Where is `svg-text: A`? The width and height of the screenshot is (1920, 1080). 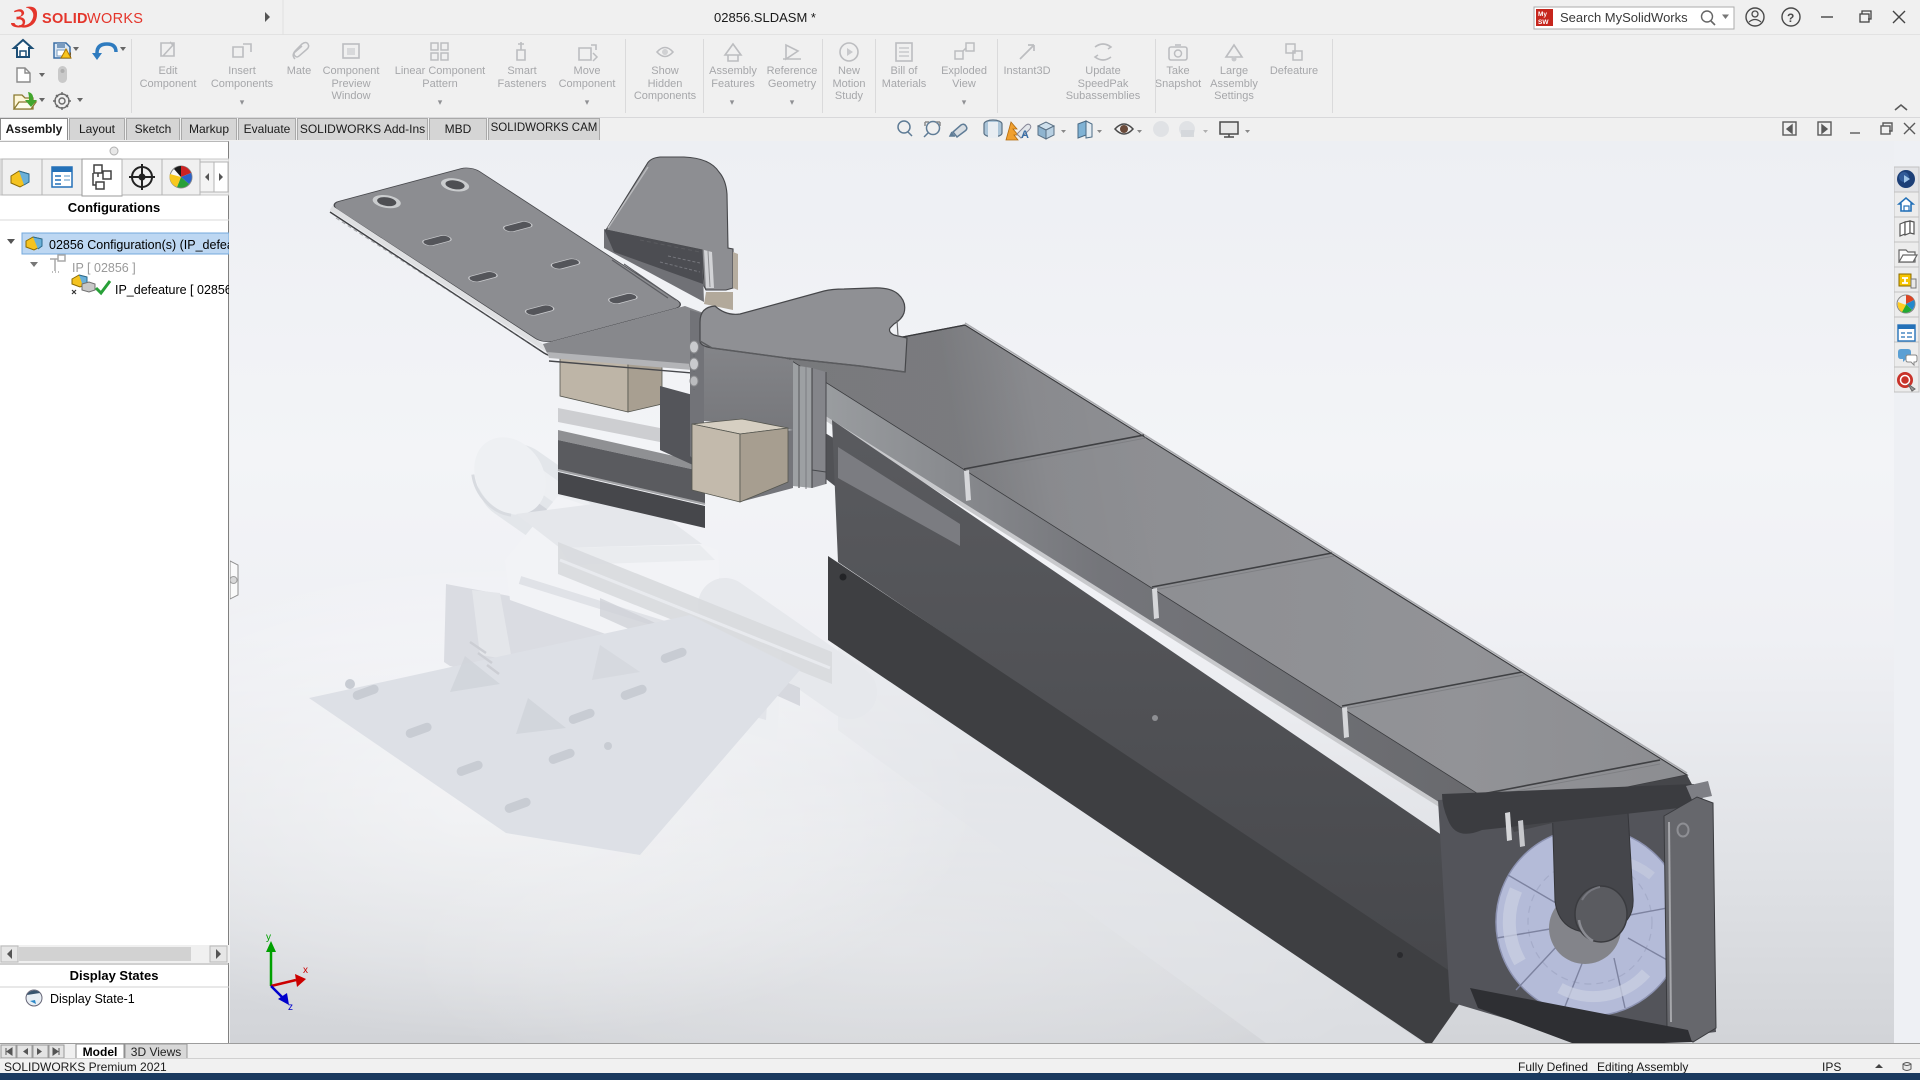
svg-text: A is located at coordinates (1025, 135).